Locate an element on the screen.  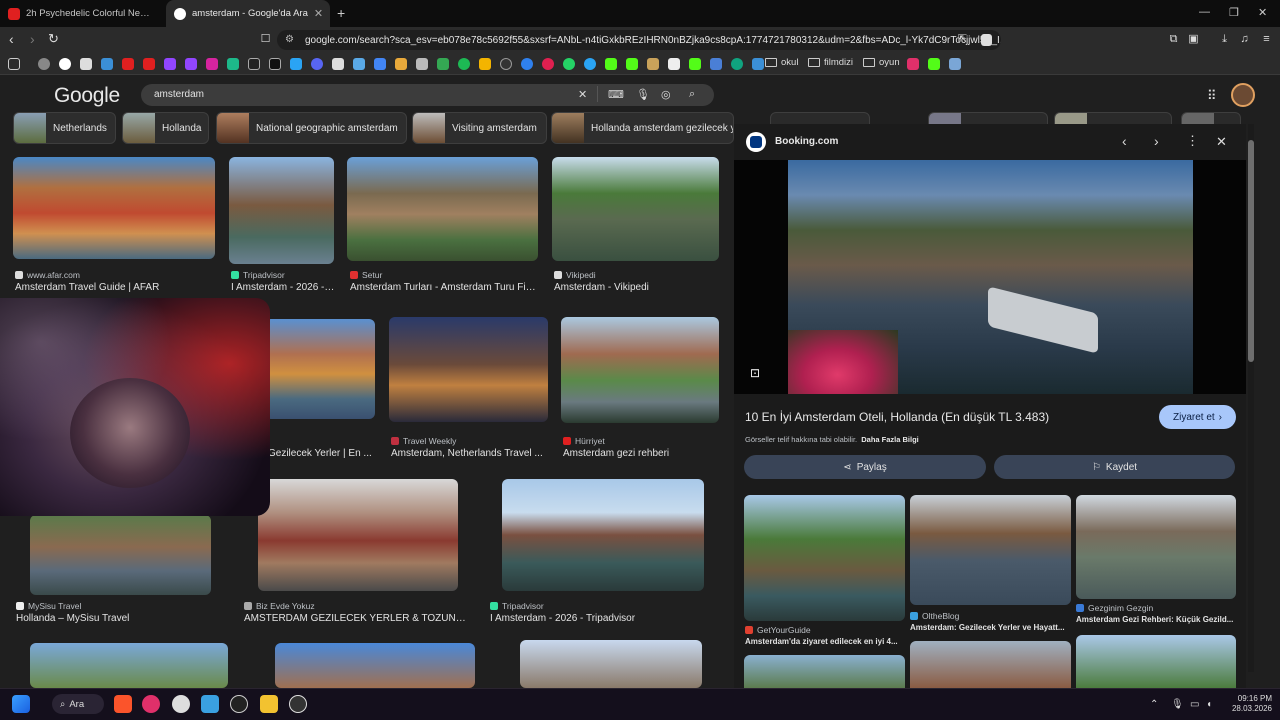
visit-button: Ziyaret et › is located at coordinates (1197, 417).